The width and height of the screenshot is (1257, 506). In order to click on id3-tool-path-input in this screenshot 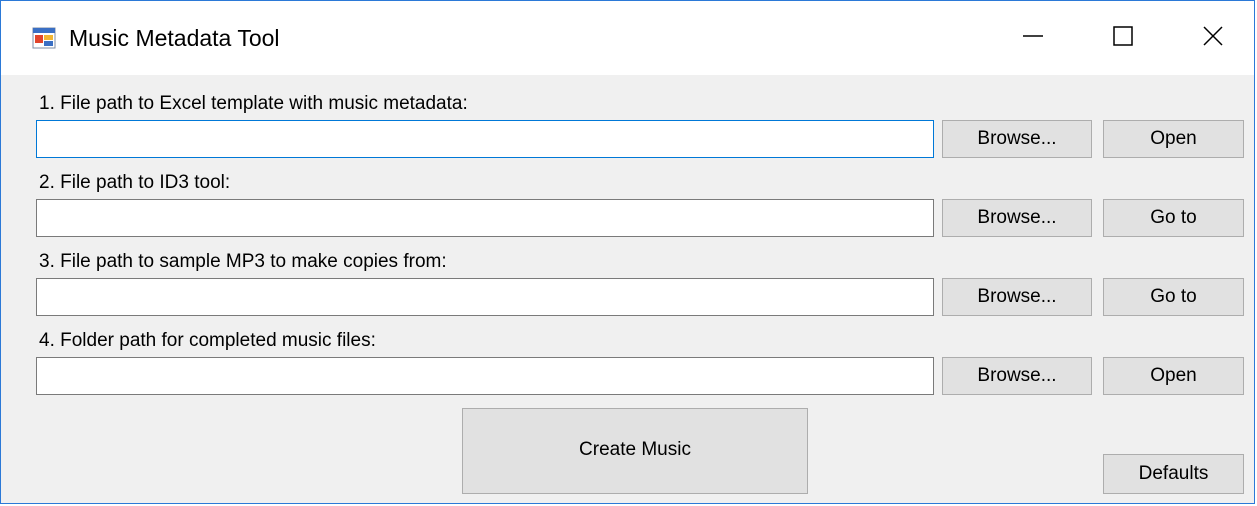, I will do `click(485, 218)`.